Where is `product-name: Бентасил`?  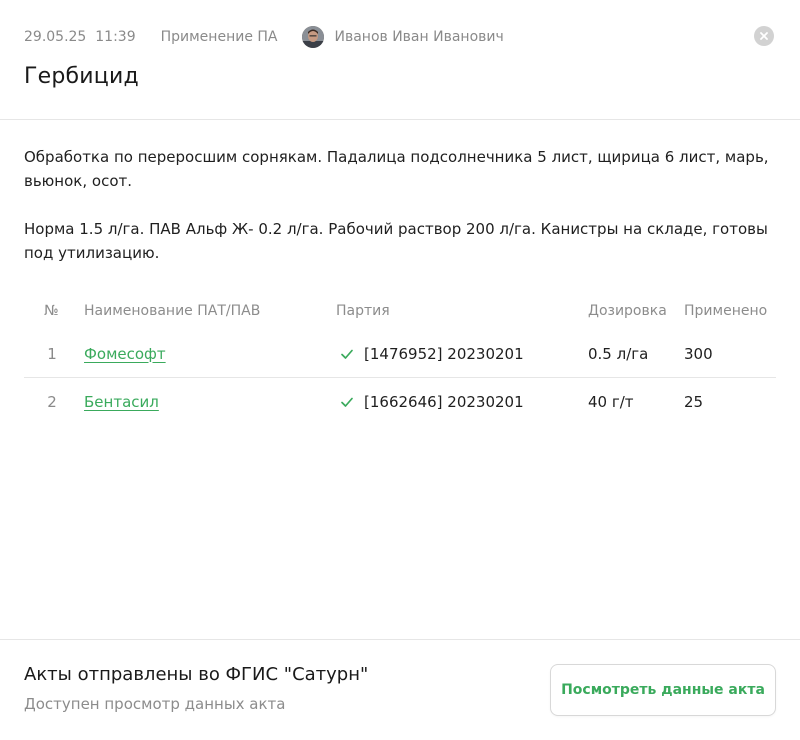 product-name: Бентасил is located at coordinates (210, 402).